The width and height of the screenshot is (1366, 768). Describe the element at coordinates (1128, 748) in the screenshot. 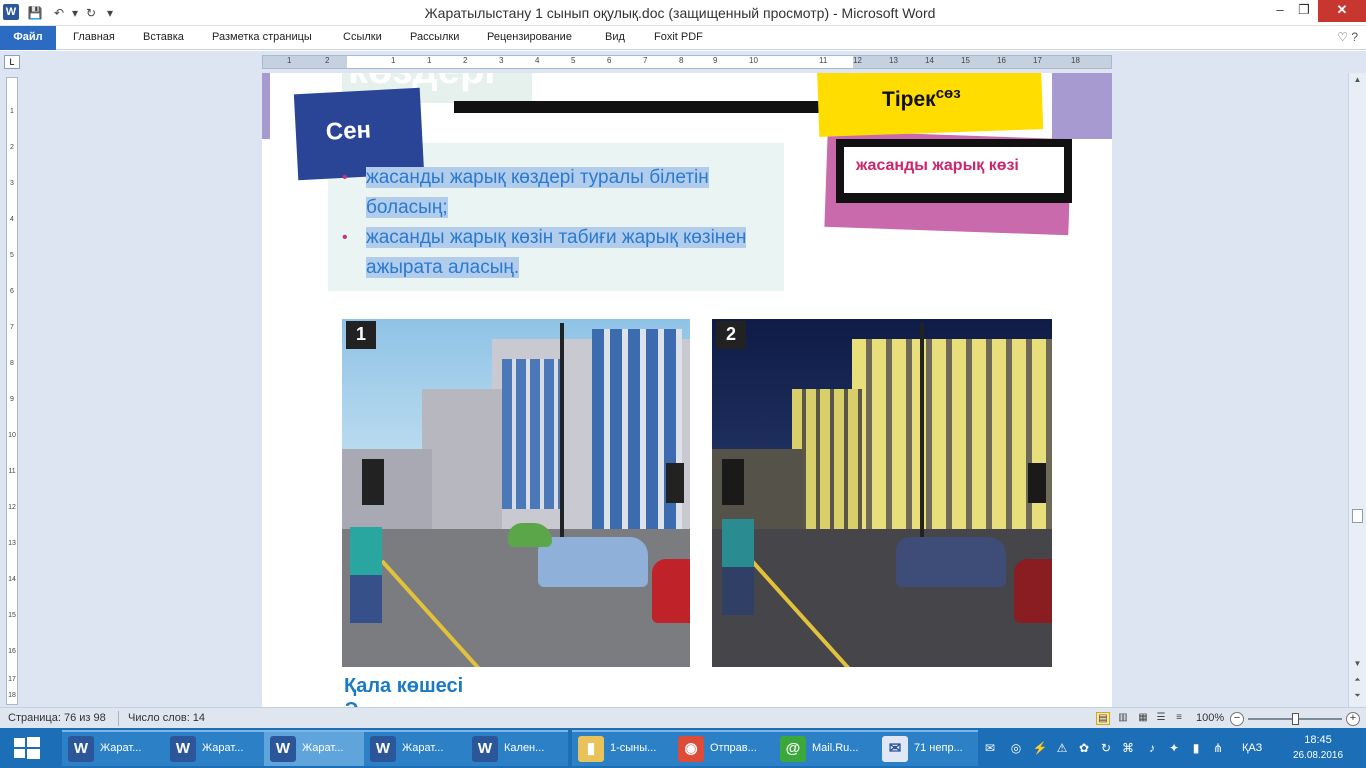

I see `network-device-icon: ⌘` at that location.